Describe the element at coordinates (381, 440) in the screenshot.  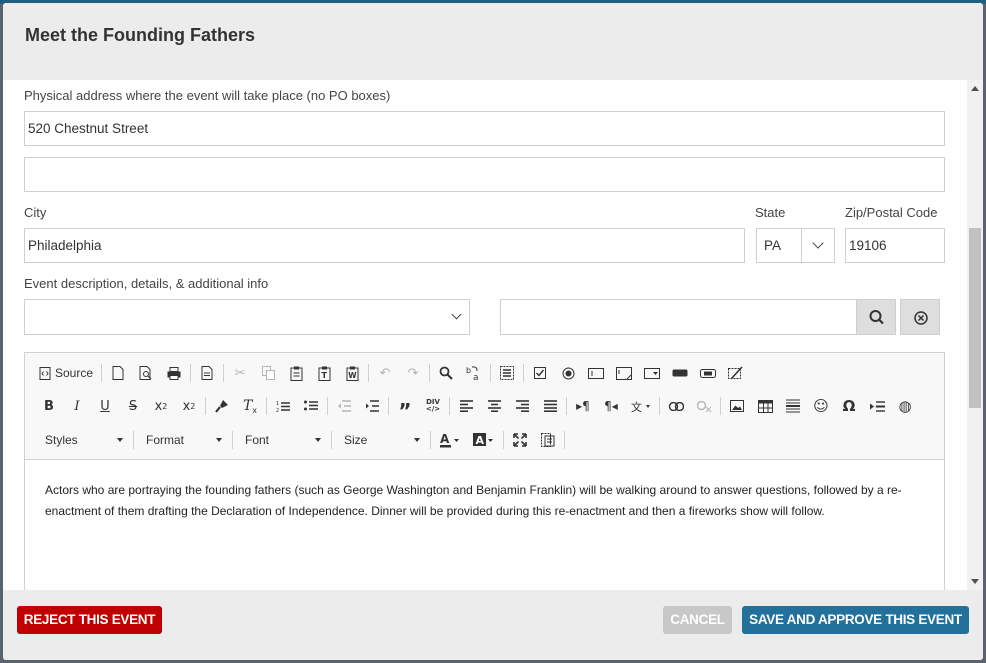
I see `size-combo: Size` at that location.